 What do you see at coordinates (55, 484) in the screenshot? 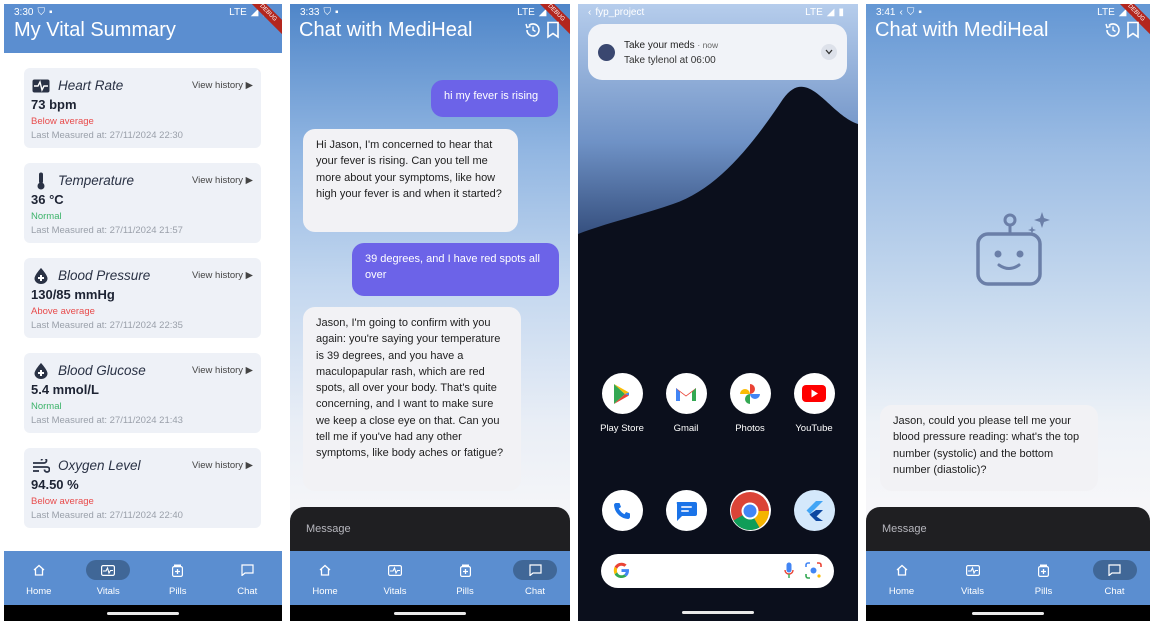
I see `vital-value: 94.50 %` at bounding box center [55, 484].